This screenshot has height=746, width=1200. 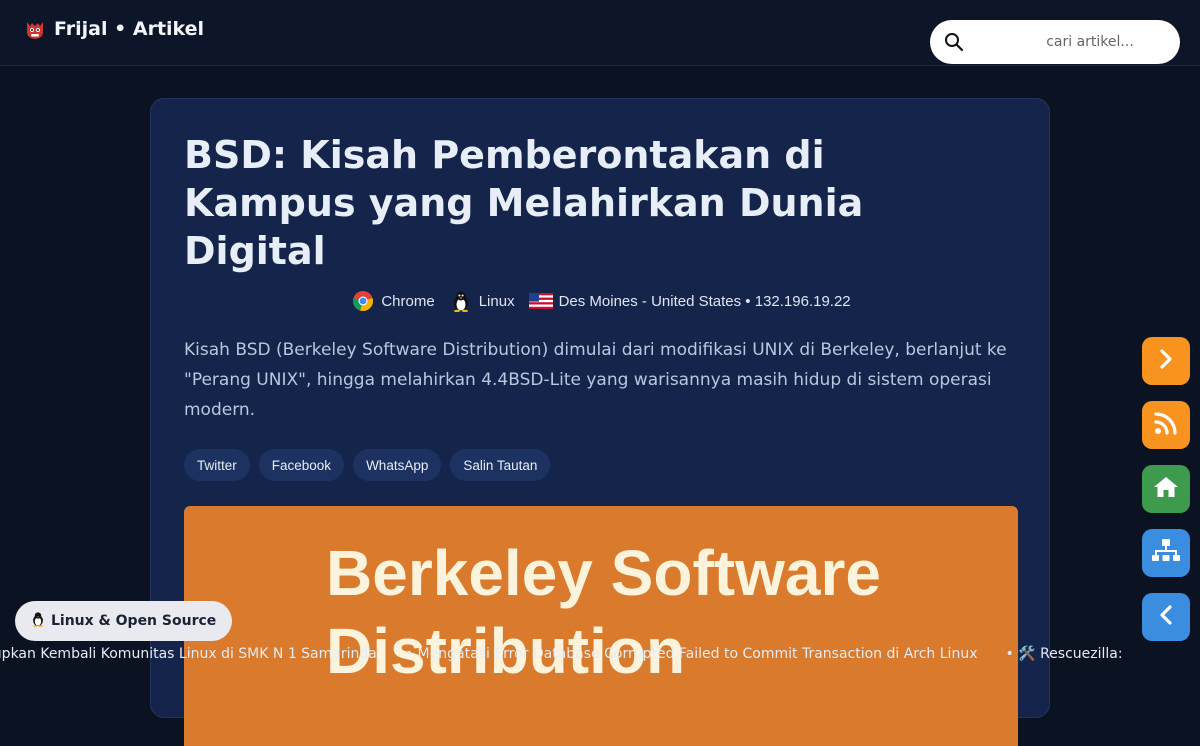 What do you see at coordinates (134, 621) in the screenshot?
I see `category-tag-label: Linux & Open Source` at bounding box center [134, 621].